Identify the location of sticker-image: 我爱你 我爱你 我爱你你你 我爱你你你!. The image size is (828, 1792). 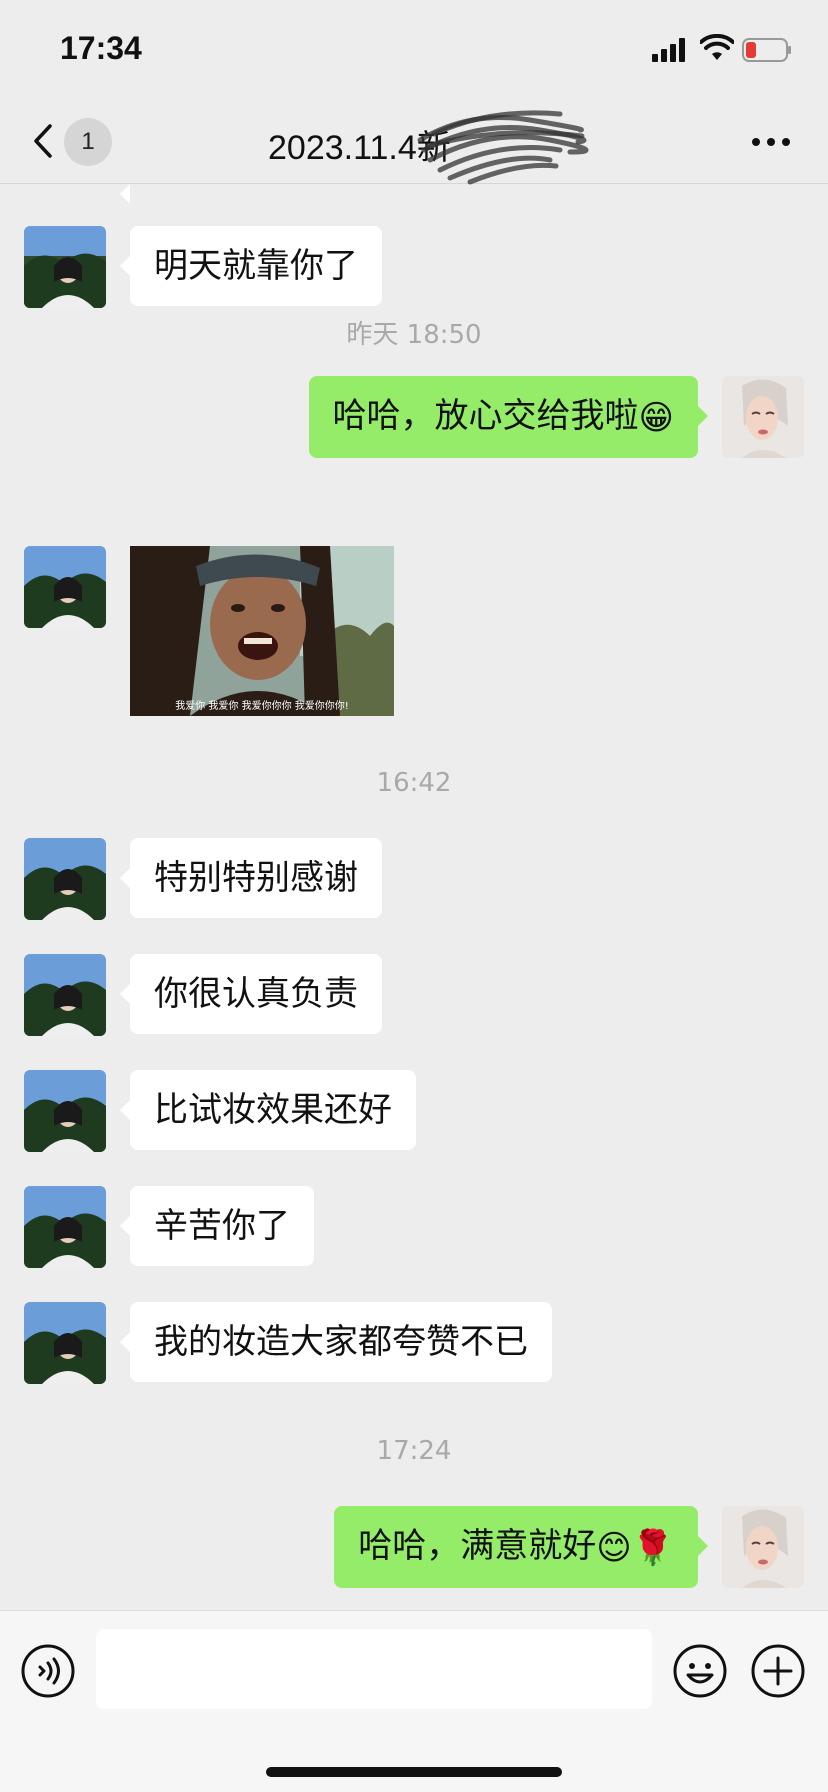
(262, 631).